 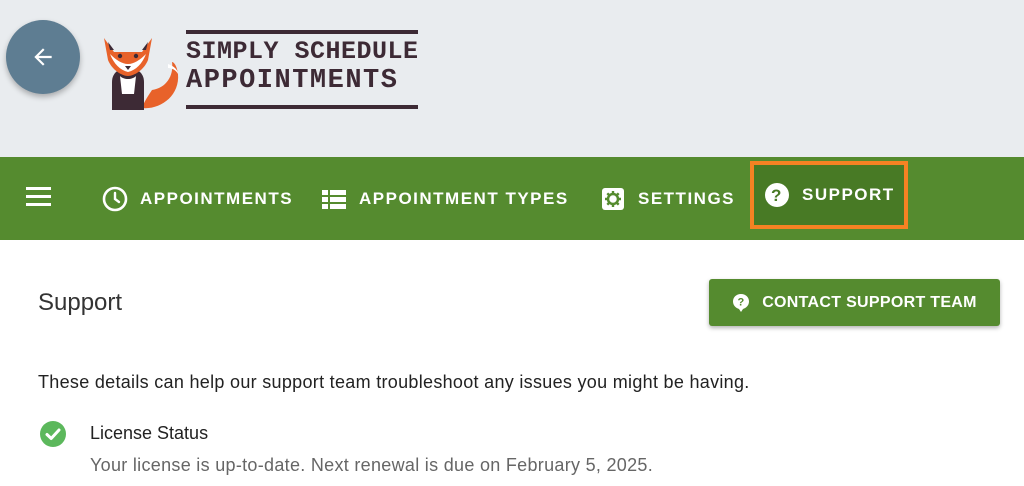 I want to click on nav-item-settings: SETTINGS, so click(x=667, y=198).